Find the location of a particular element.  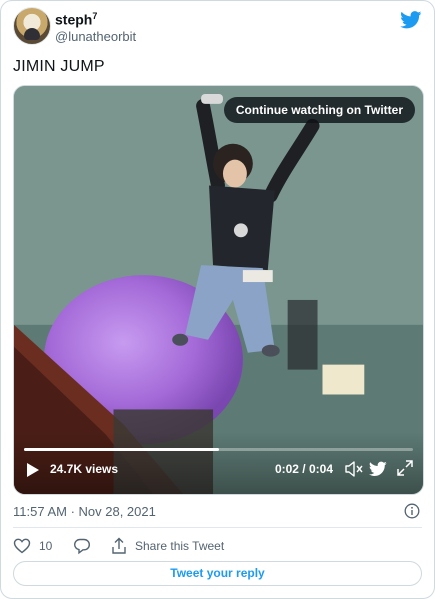

divider is located at coordinates (217, 527).